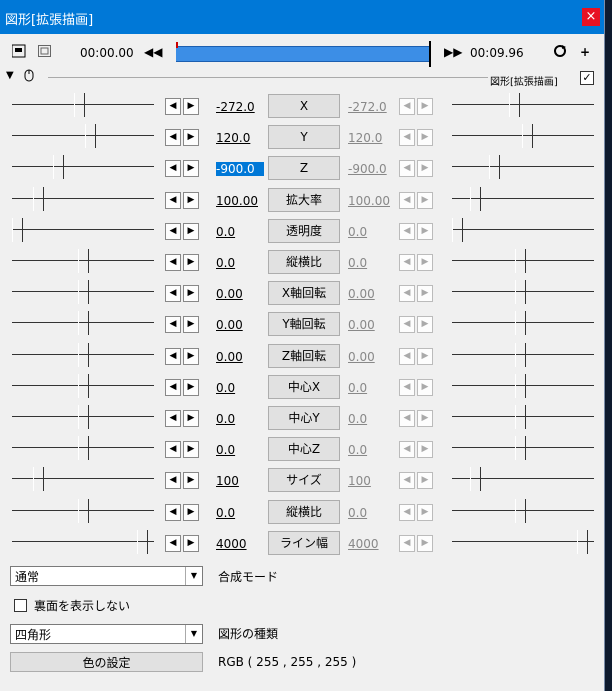 The width and height of the screenshot is (612, 691). Describe the element at coordinates (304, 106) in the screenshot. I see `param-button: X` at that location.